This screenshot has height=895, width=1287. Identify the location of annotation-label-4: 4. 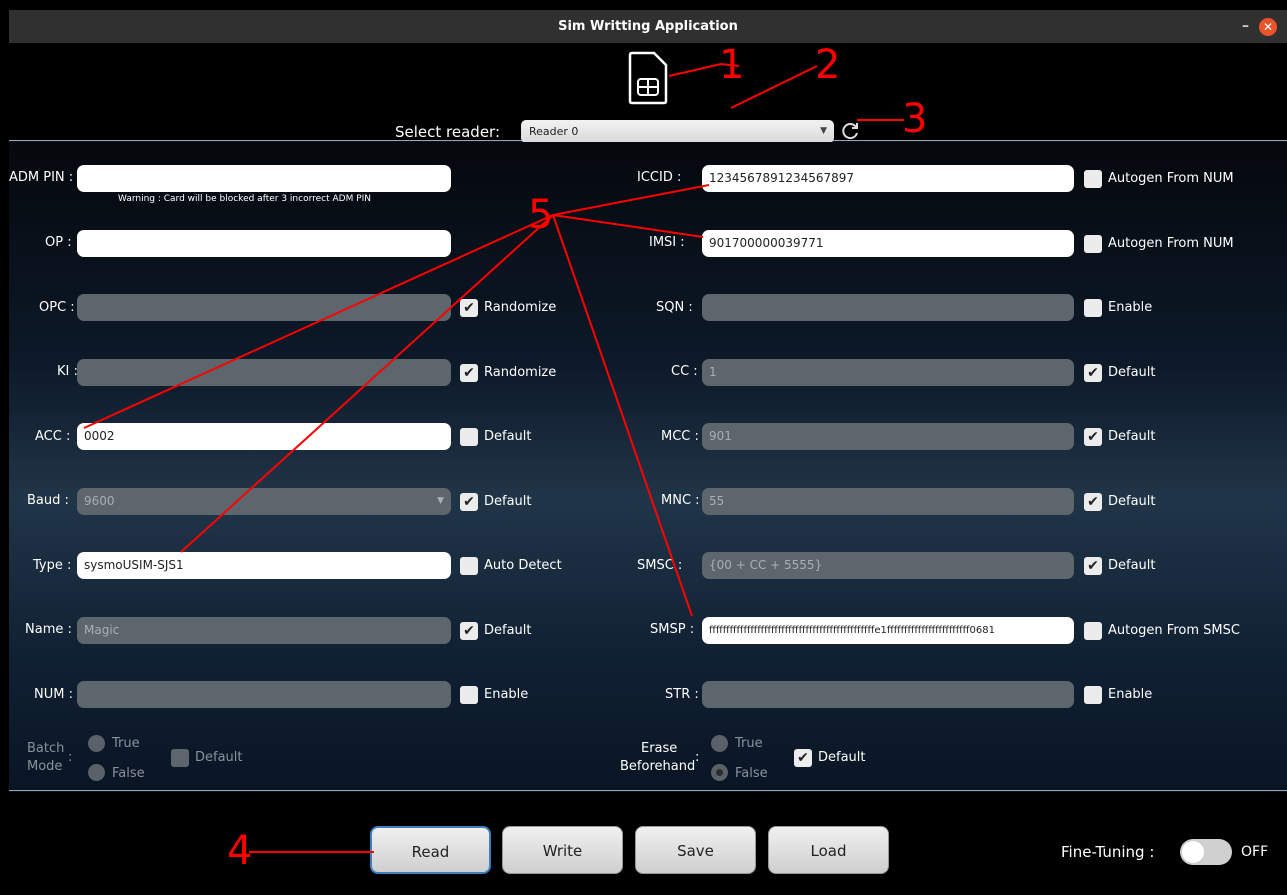
(240, 851).